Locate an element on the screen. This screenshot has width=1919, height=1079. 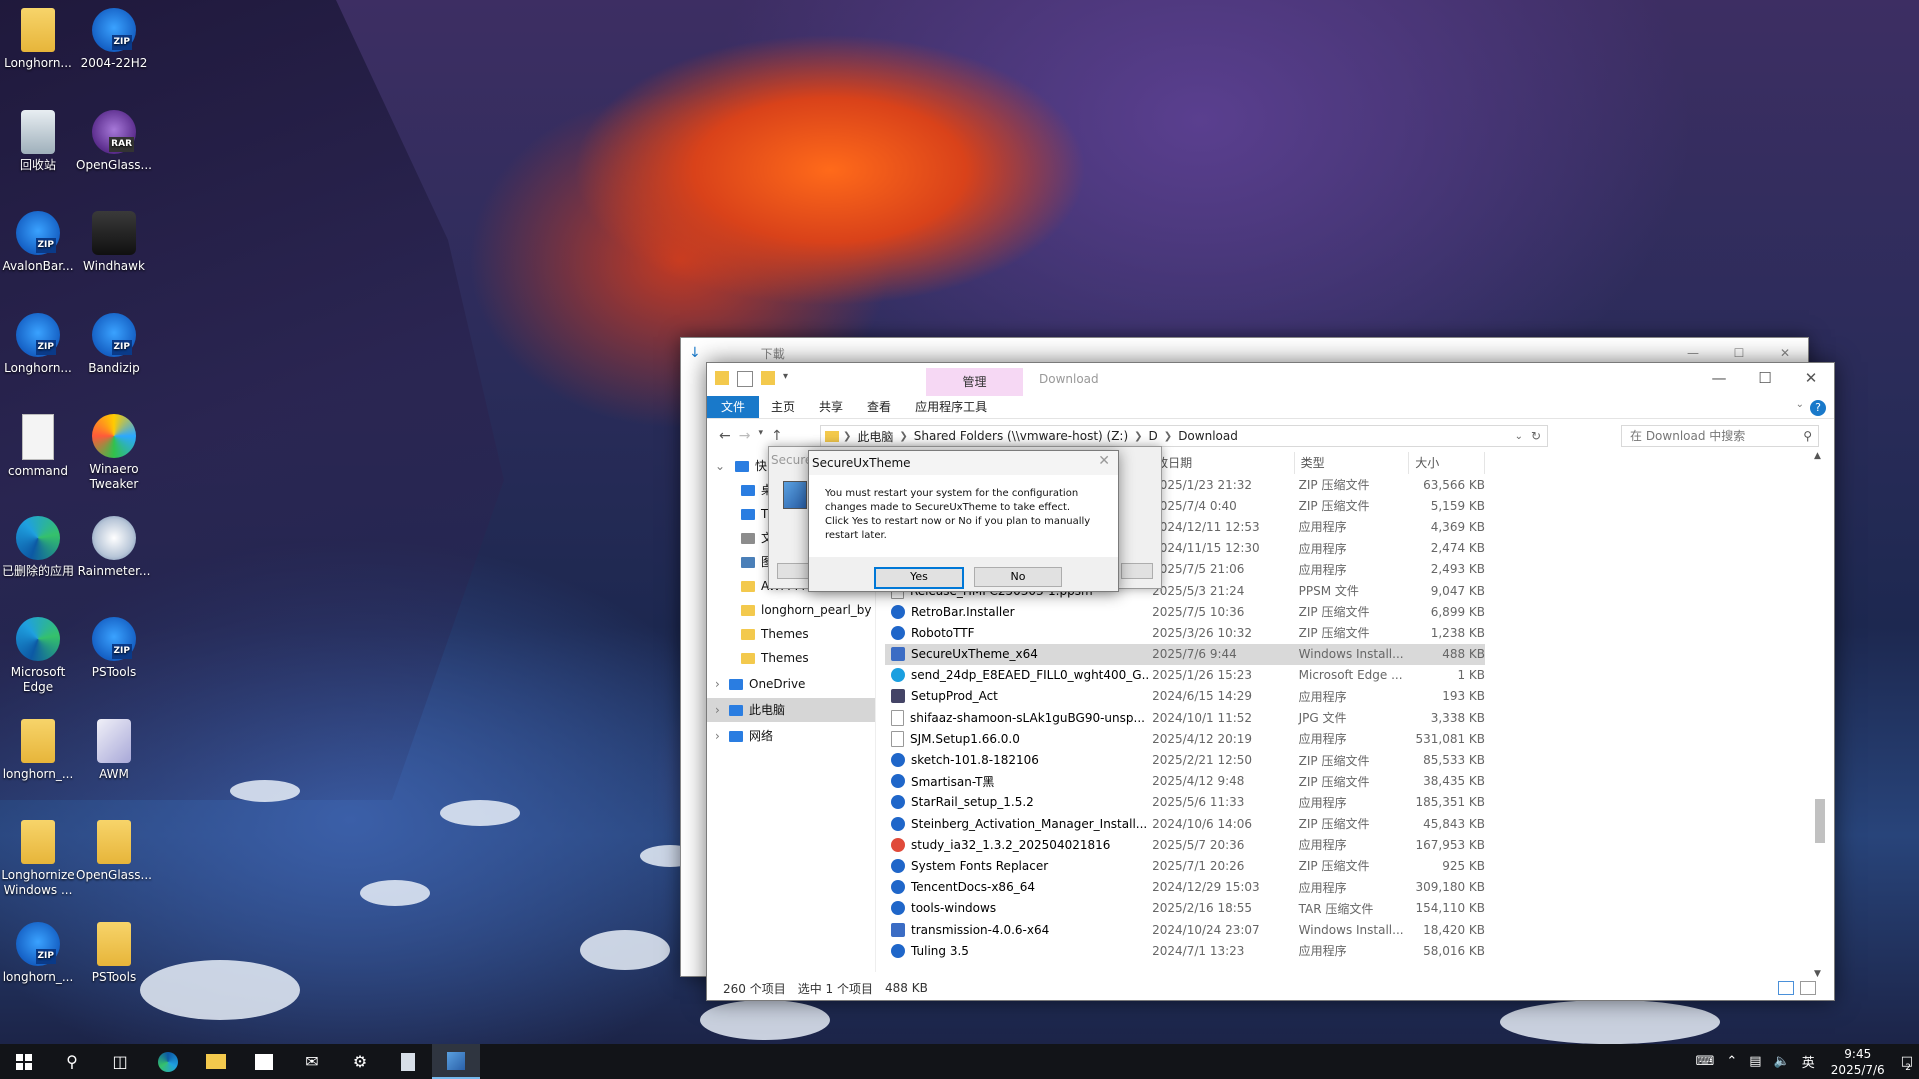
desktop-icon: Microsoft Edge is located at coordinates (38, 656).